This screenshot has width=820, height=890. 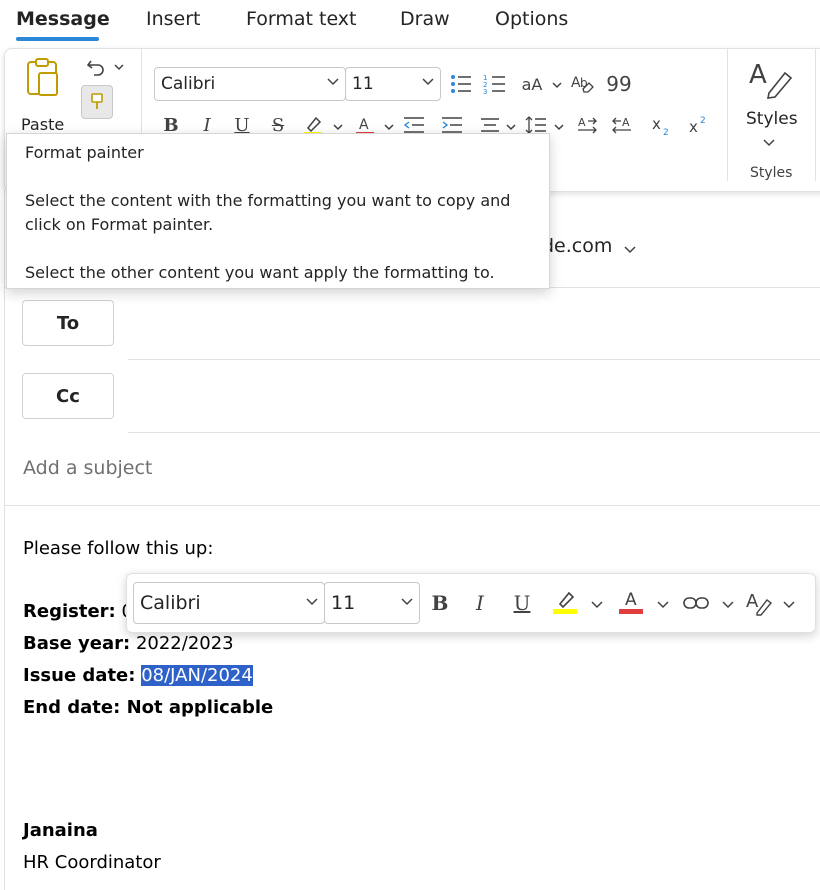 What do you see at coordinates (772, 119) in the screenshot?
I see `styles-label: Styles` at bounding box center [772, 119].